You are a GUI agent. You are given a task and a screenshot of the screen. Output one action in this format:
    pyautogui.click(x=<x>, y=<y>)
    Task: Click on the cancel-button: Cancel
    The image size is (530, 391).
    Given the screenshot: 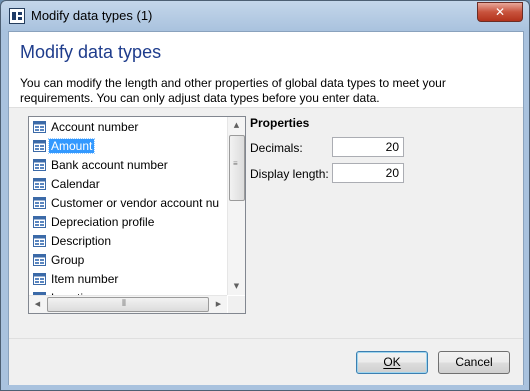 What is the action you would take?
    pyautogui.click(x=474, y=362)
    